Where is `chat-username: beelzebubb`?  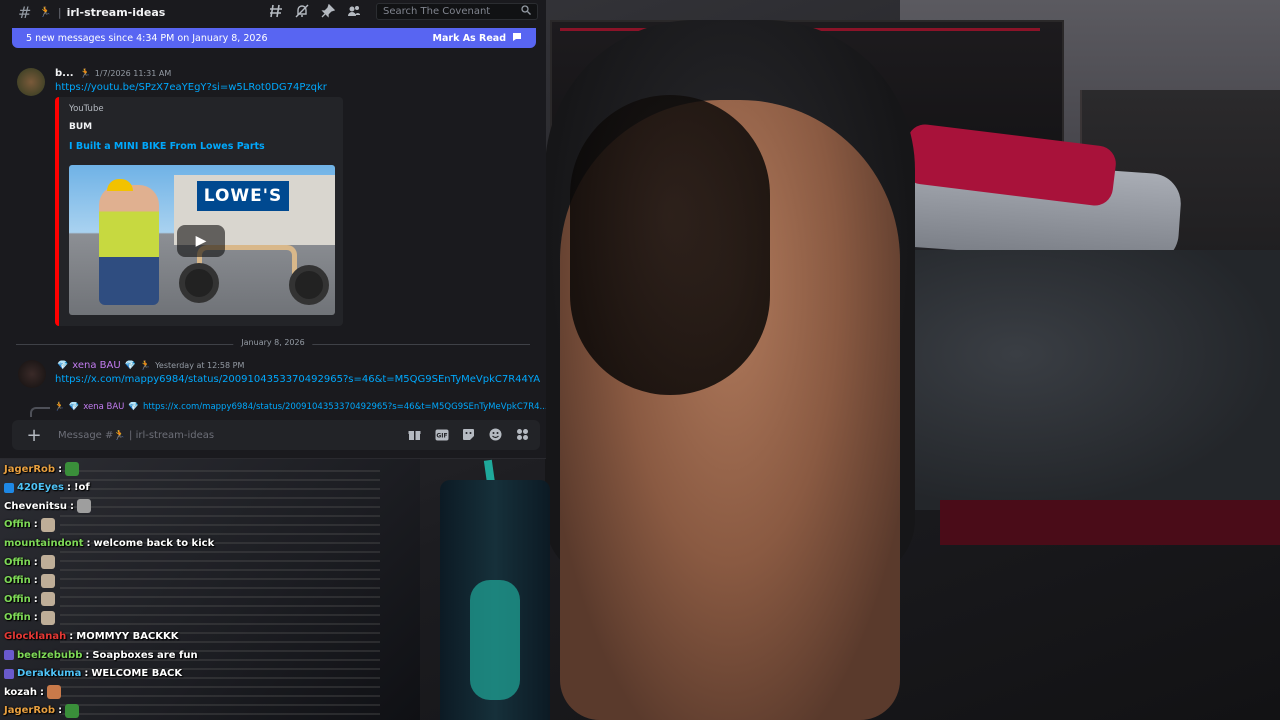 chat-username: beelzebubb is located at coordinates (49, 655).